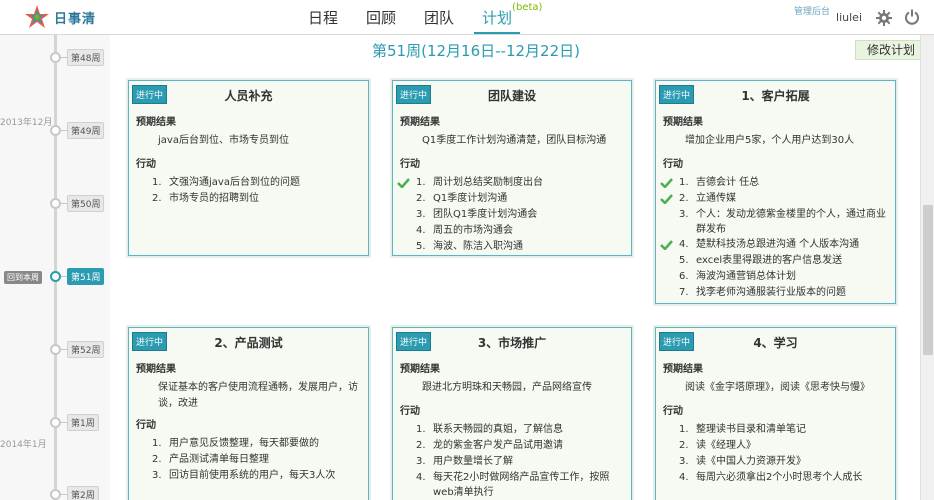  I want to click on action-item: 3. 团队Q1季度计划沟通会, so click(512, 215).